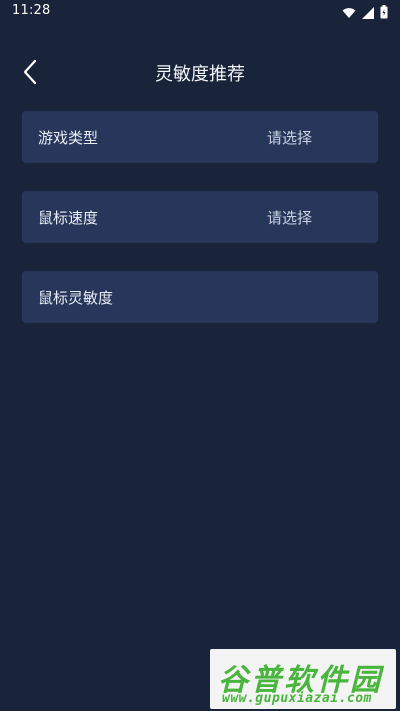  What do you see at coordinates (200, 217) in the screenshot?
I see `mouse-speed-selector: 鼠标速度 请选择` at bounding box center [200, 217].